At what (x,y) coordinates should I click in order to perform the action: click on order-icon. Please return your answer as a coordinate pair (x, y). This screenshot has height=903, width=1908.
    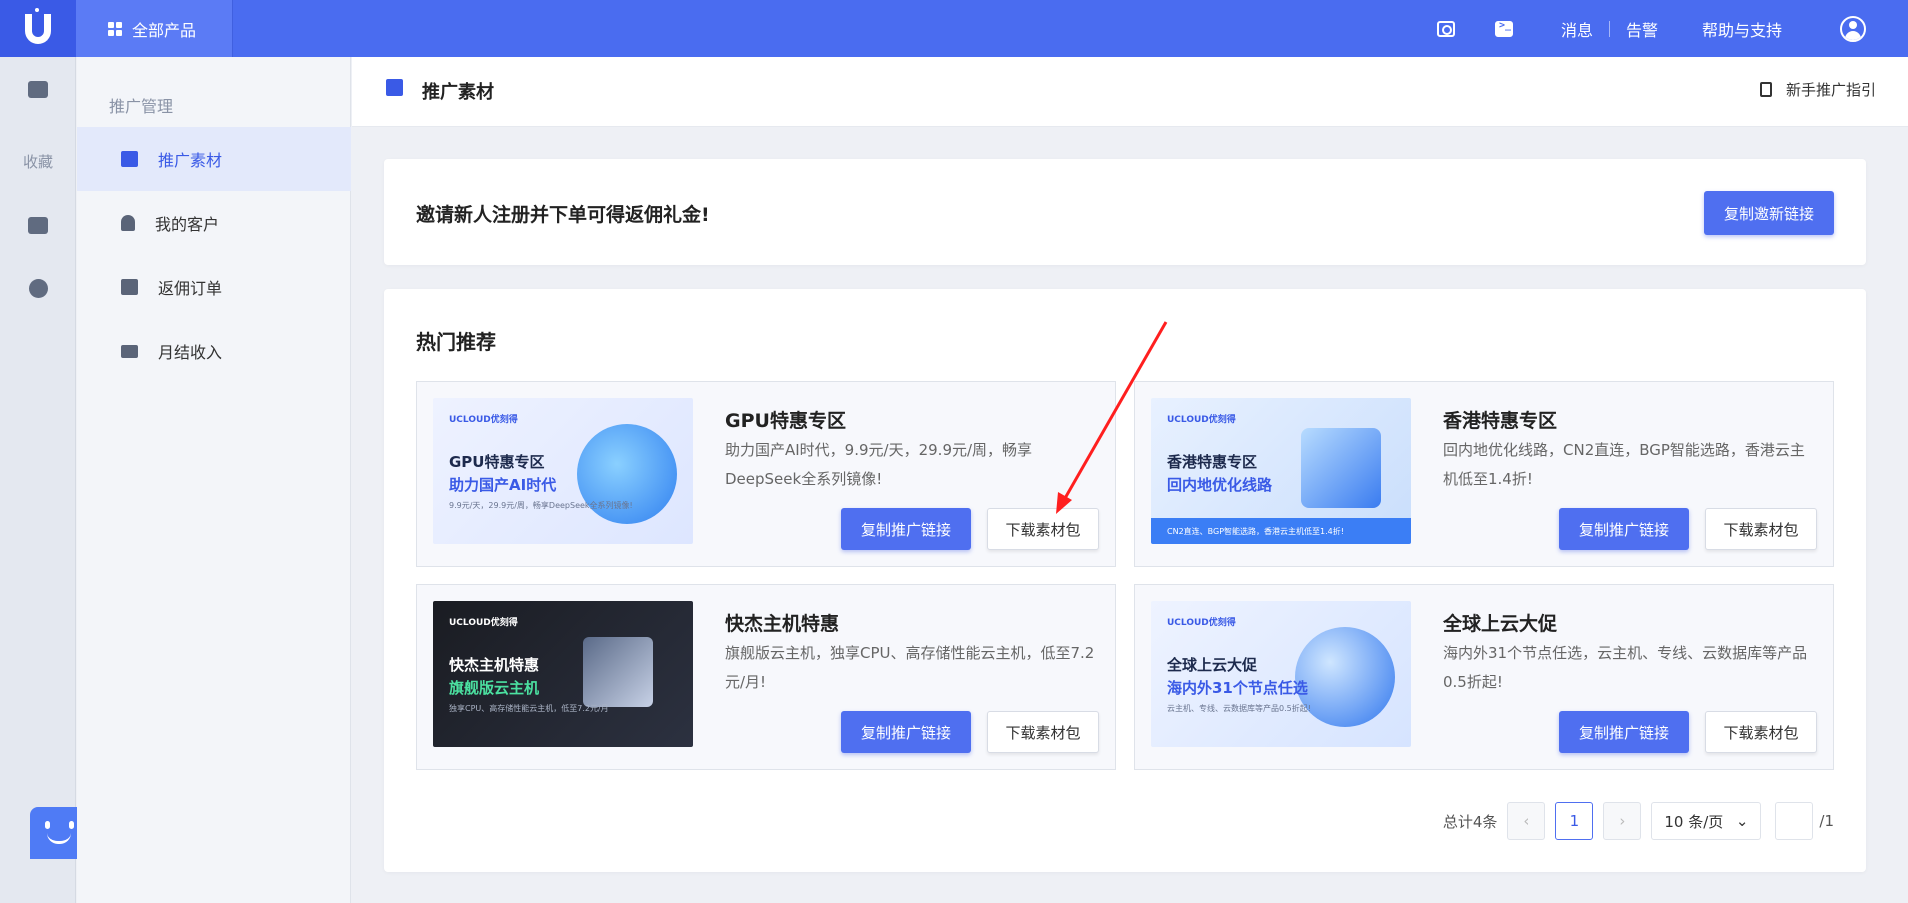
    Looking at the image, I should click on (129, 287).